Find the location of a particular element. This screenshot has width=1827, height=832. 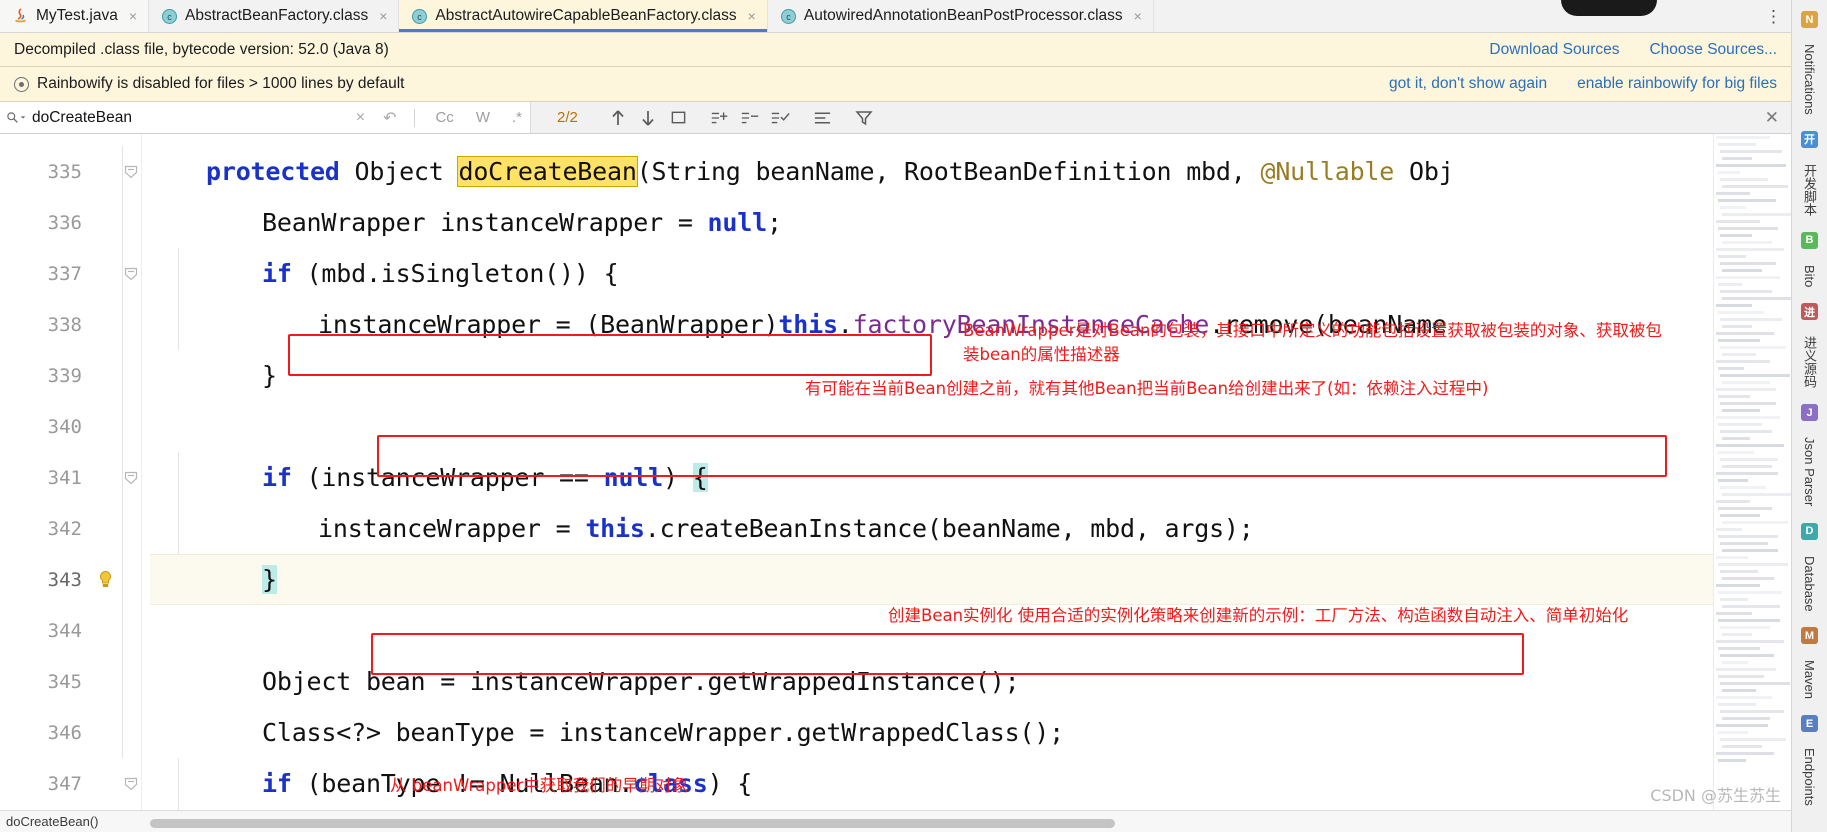

got-it-link: got it, don't show again is located at coordinates (1468, 84).